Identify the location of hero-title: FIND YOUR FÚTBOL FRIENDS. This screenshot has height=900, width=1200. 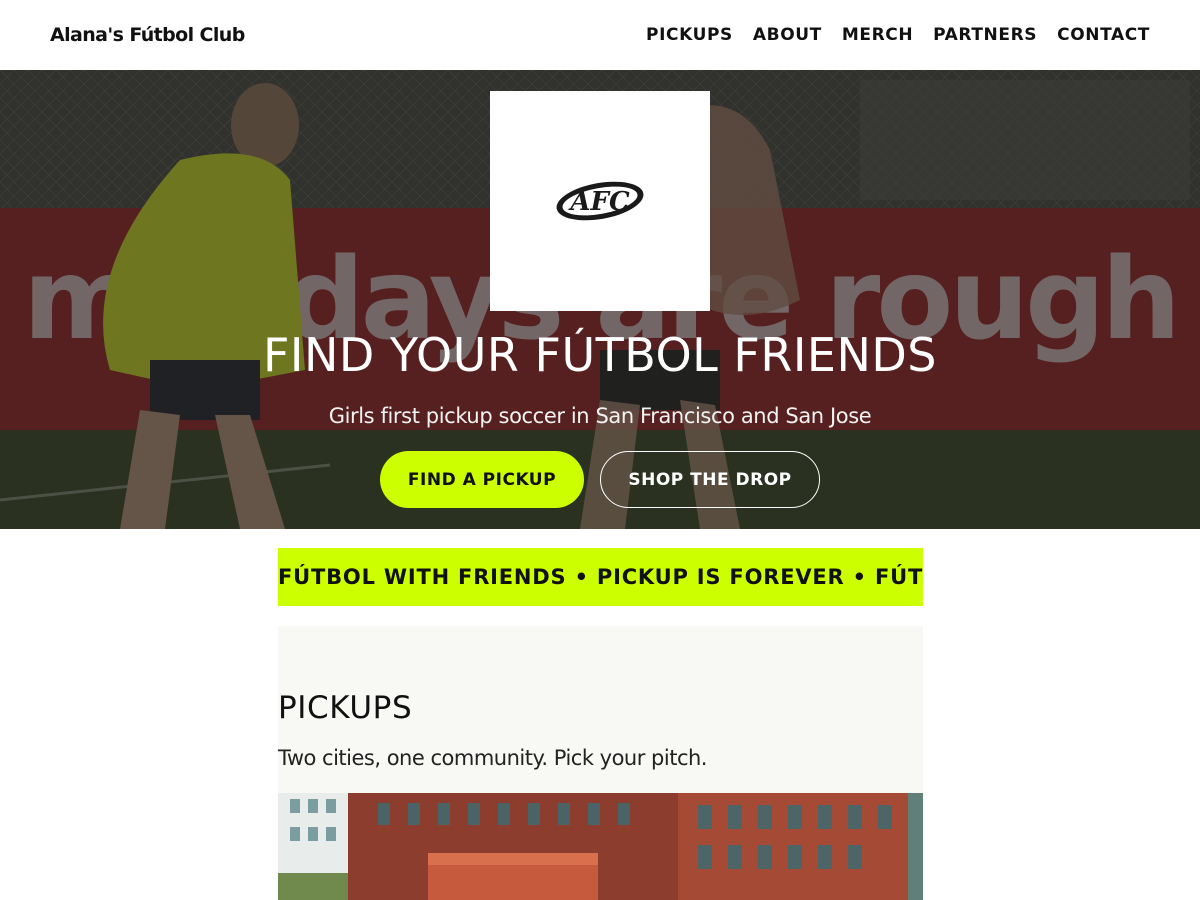
(600, 355).